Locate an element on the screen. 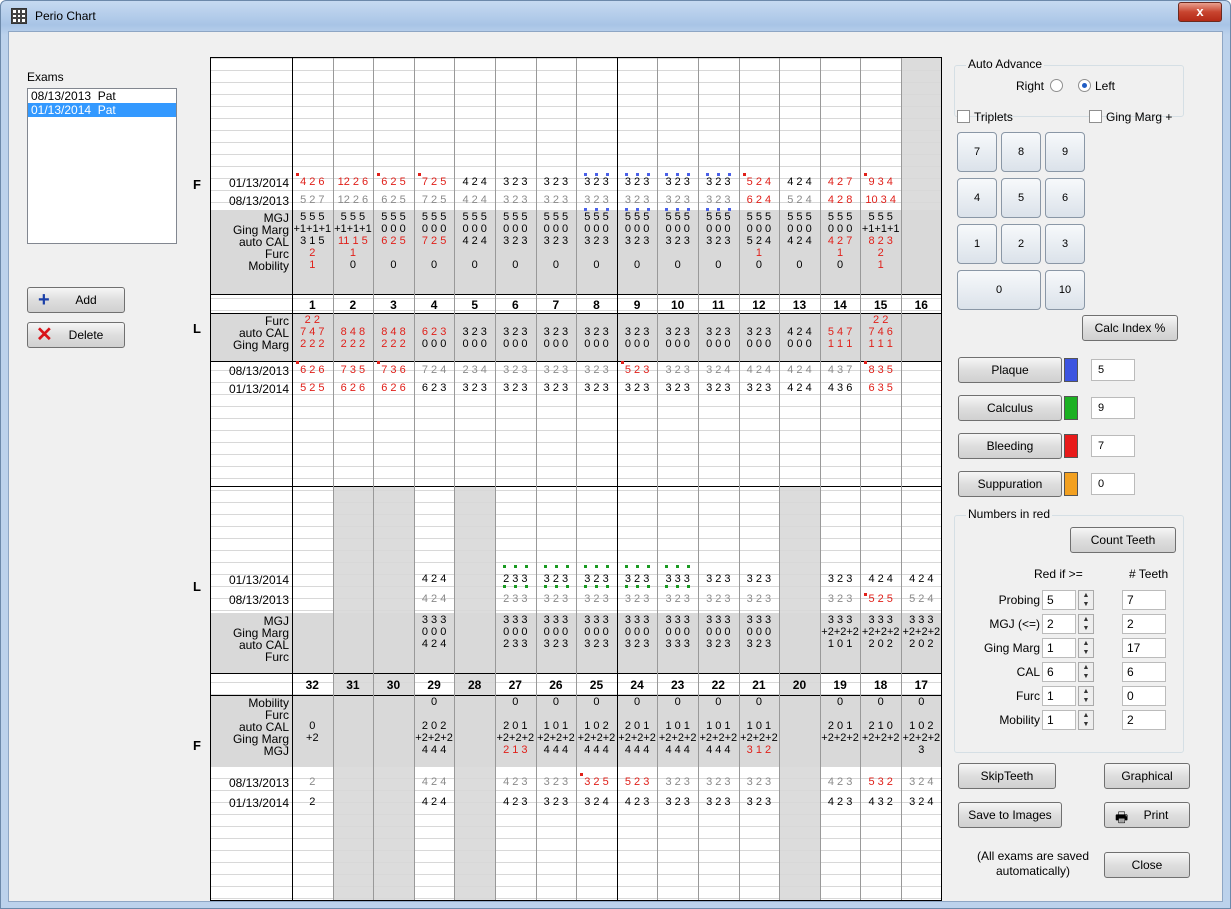  lower-lingual-cell: 2 0 2 is located at coordinates (921, 644).